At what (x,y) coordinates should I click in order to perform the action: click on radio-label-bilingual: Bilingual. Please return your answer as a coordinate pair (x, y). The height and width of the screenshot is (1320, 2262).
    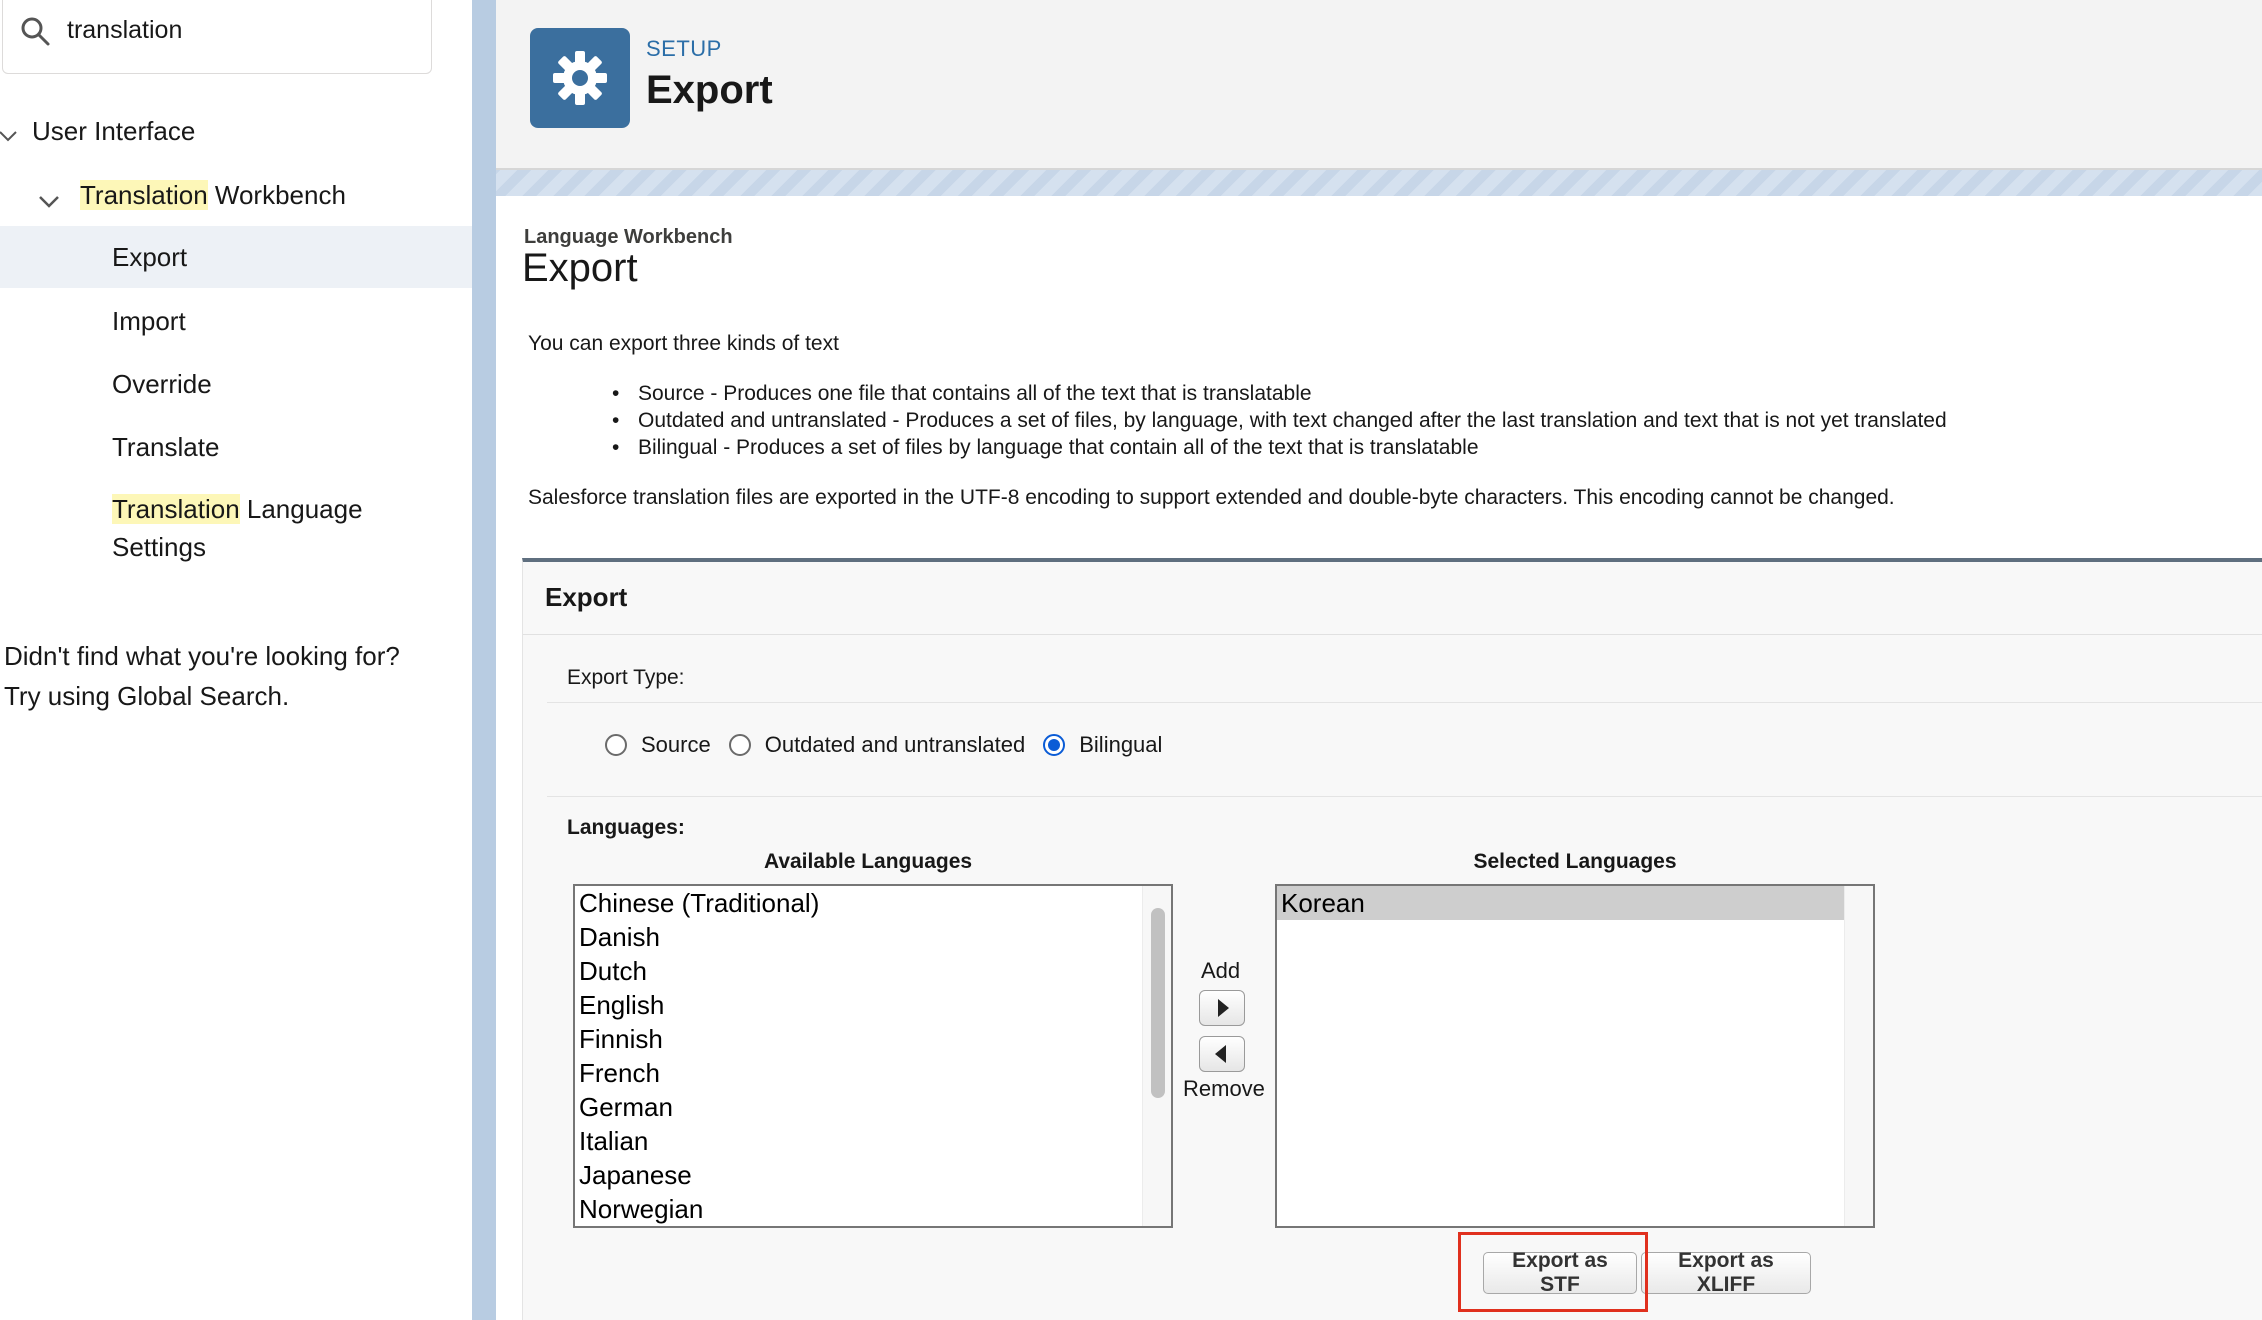
    Looking at the image, I should click on (1120, 745).